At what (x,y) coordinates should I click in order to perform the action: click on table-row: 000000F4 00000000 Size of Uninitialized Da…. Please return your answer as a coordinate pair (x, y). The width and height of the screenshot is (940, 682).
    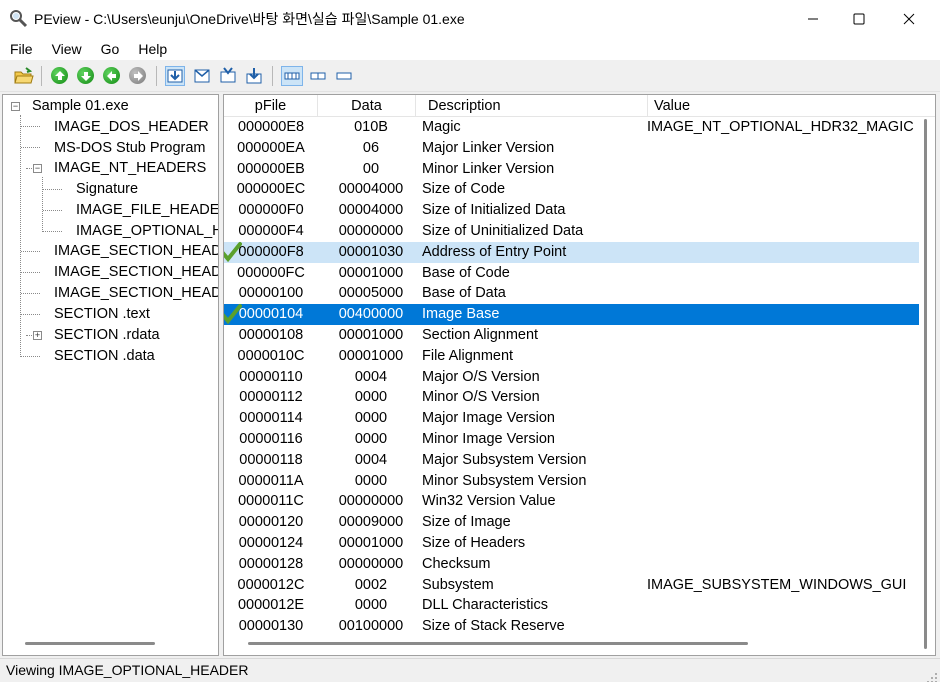
    Looking at the image, I should click on (571, 231).